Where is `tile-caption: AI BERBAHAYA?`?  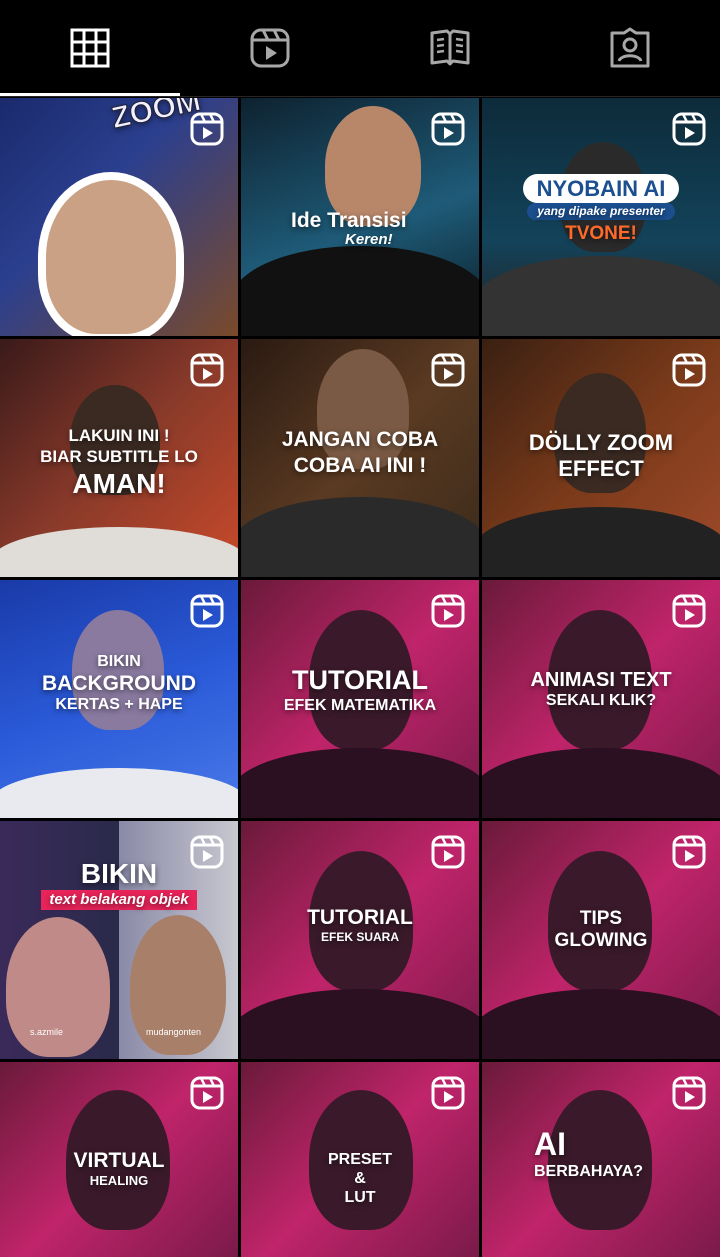
tile-caption: AI BERBAHAYA? is located at coordinates (589, 1153).